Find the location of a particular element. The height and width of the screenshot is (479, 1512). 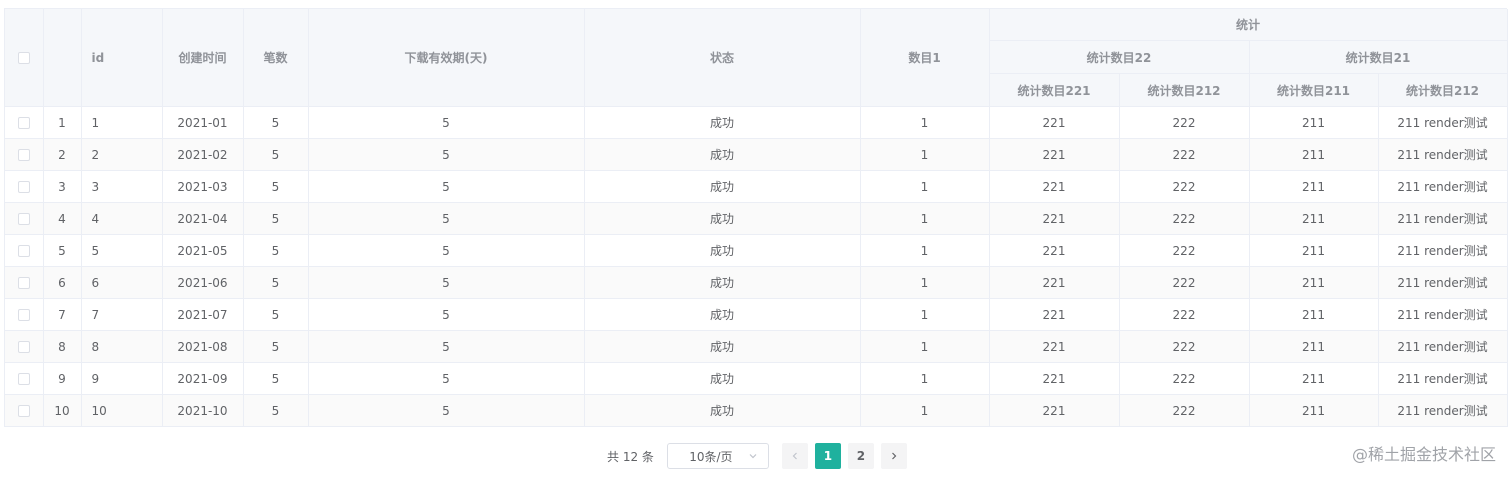

row-index: 5 is located at coordinates (62, 250).